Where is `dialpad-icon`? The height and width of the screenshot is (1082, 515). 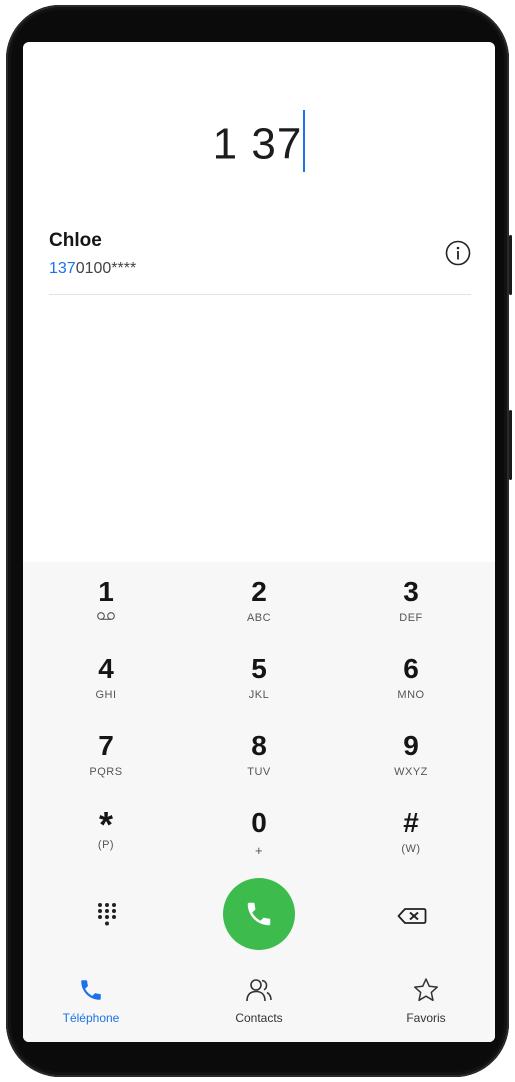 dialpad-icon is located at coordinates (107, 915).